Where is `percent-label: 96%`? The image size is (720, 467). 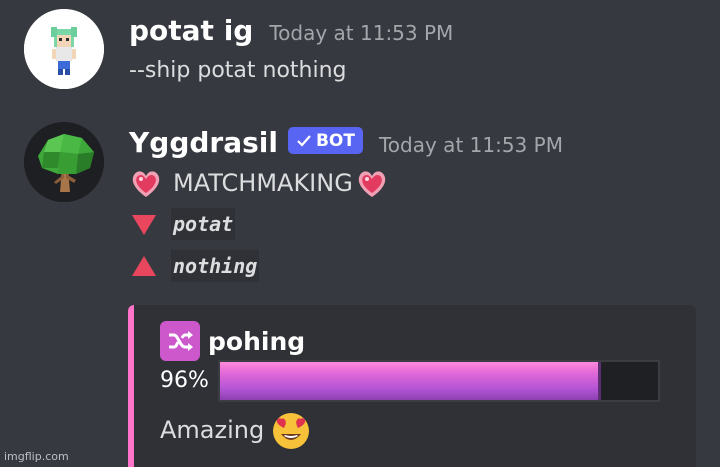 percent-label: 96% is located at coordinates (184, 380).